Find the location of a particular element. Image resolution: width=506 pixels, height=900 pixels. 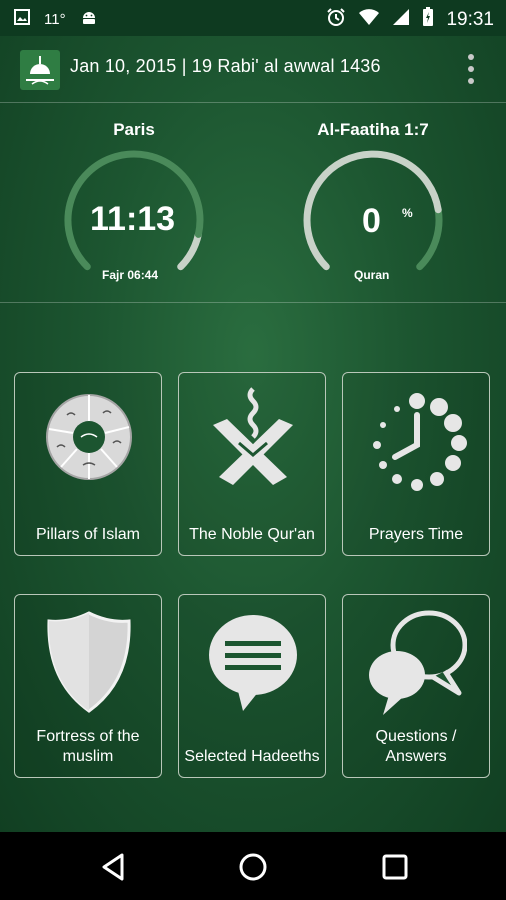

app-logo is located at coordinates (40, 70).